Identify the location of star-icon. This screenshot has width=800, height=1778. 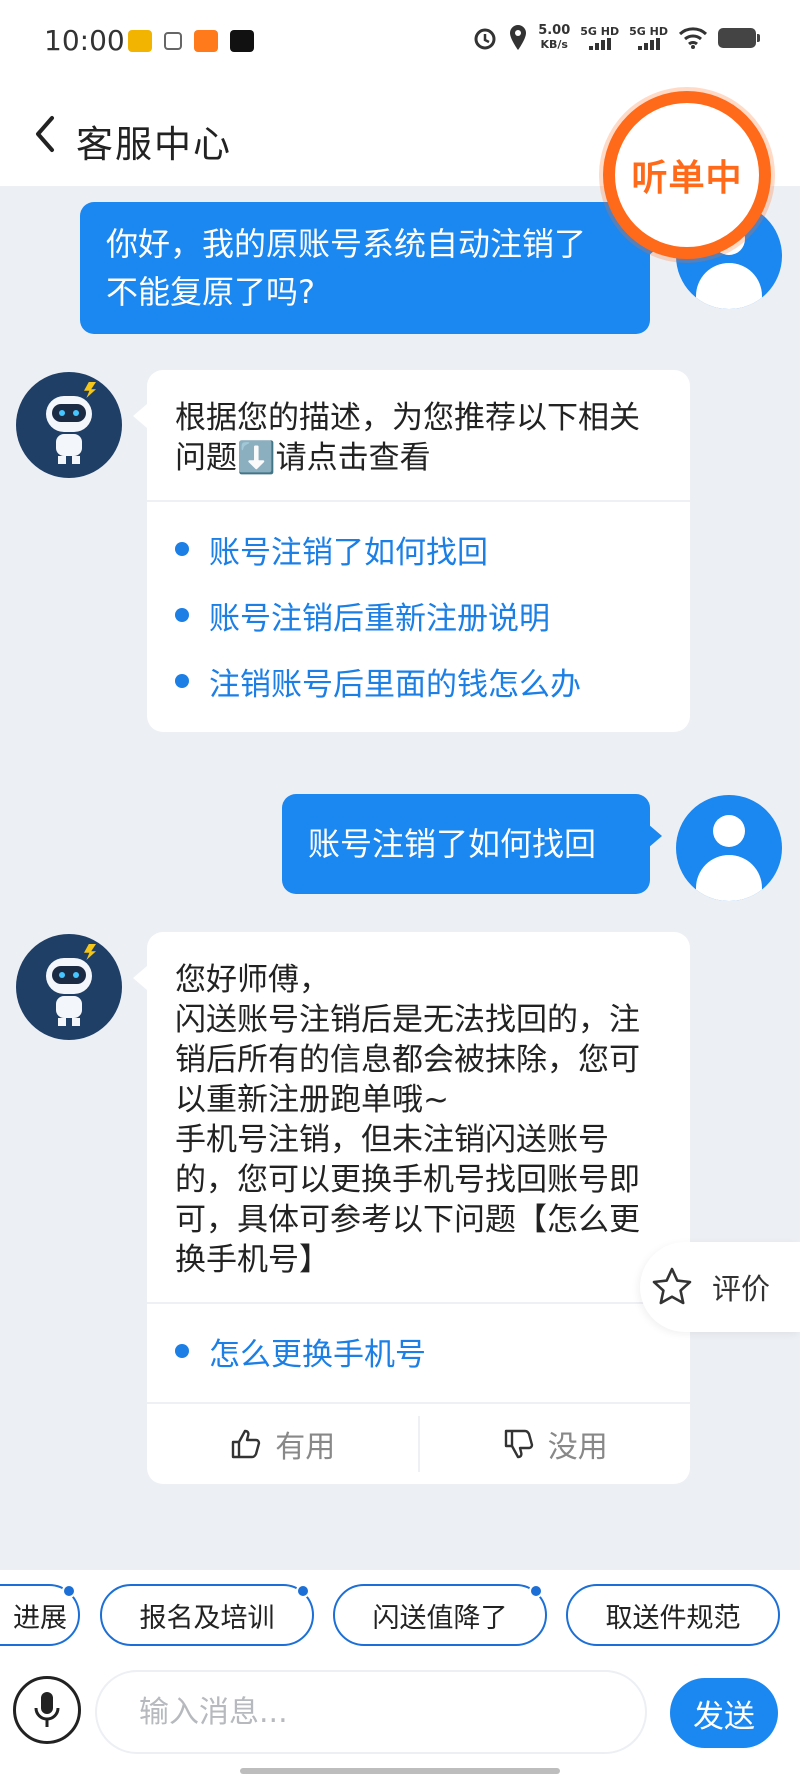
(672, 1286).